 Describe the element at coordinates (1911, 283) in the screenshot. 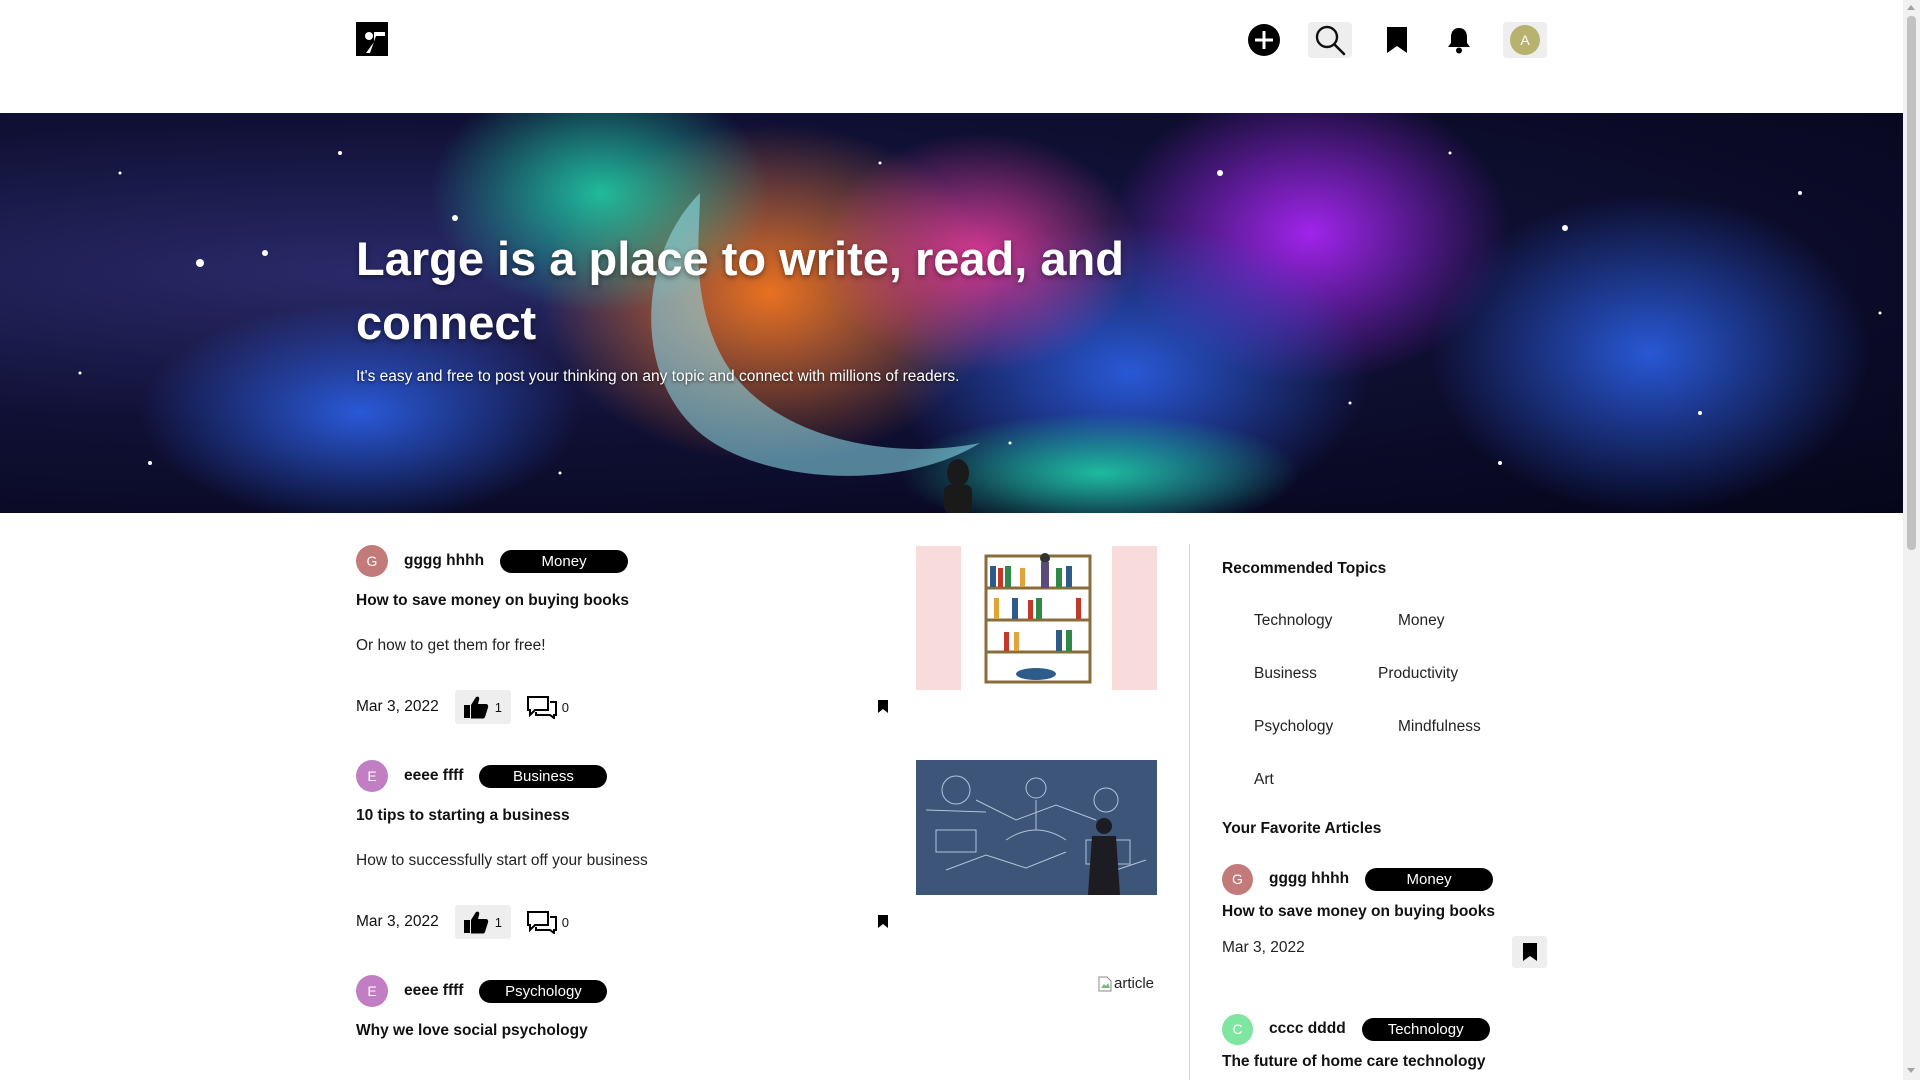

I see `scrollbar-thumb` at that location.